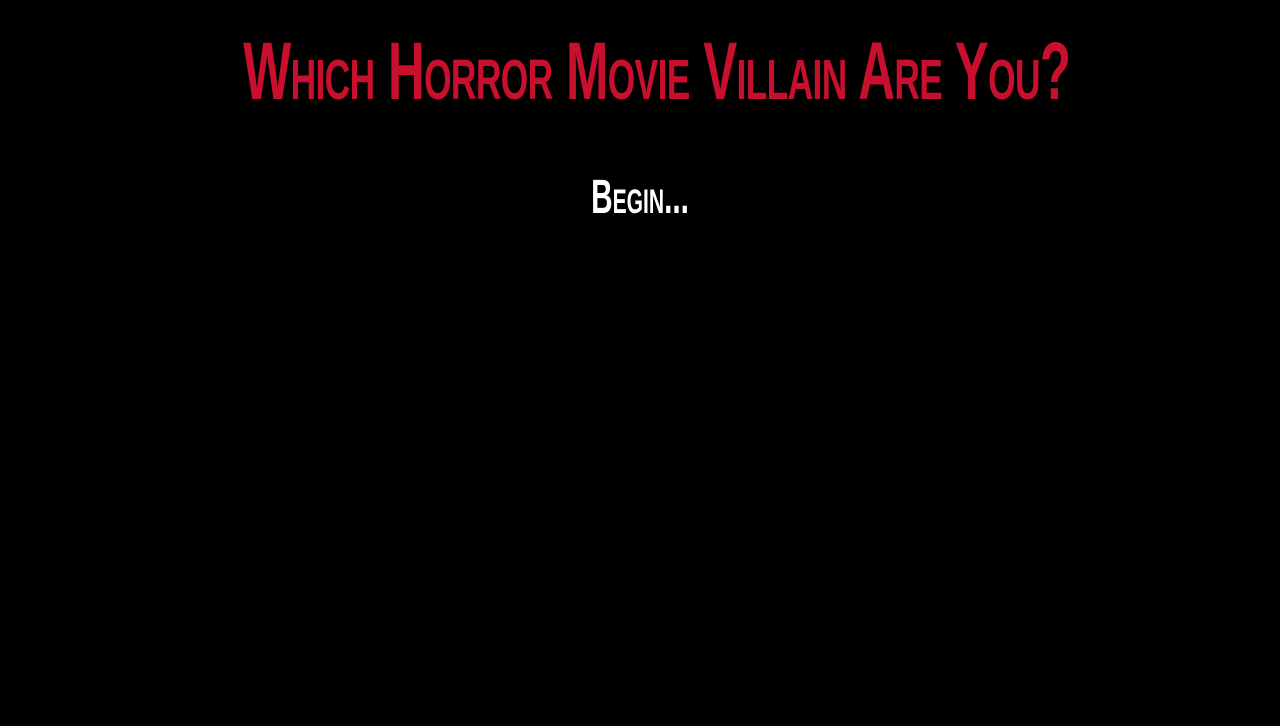 Image resolution: width=1280 pixels, height=726 pixels. Describe the element at coordinates (657, 71) in the screenshot. I see `page-title: Which Horror Movie Villain Are You?` at that location.